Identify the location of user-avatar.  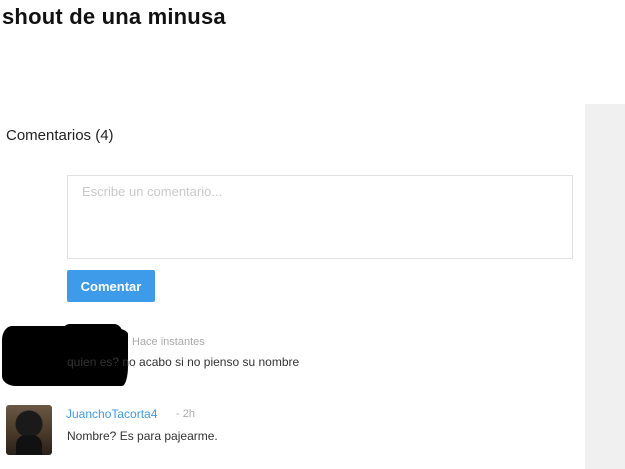
(29, 430).